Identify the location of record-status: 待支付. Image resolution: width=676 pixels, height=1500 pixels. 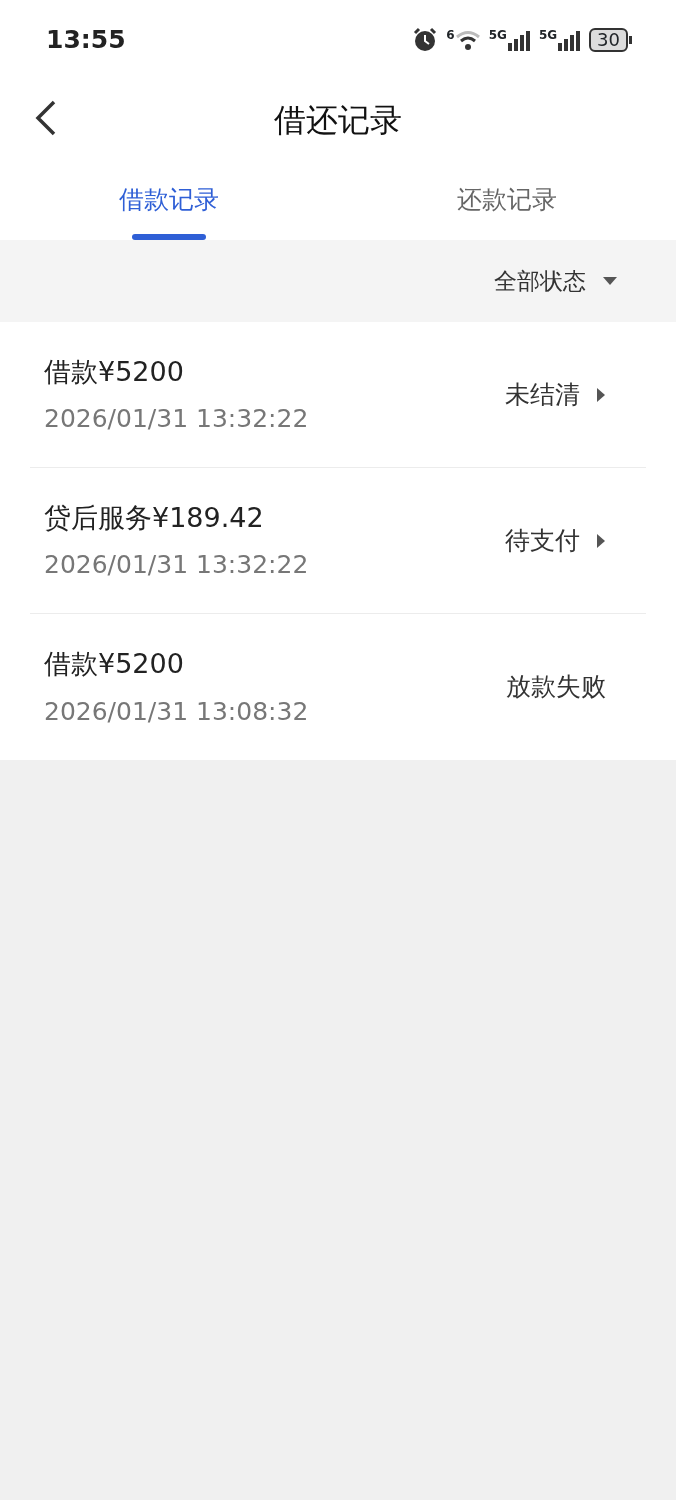
(542, 540).